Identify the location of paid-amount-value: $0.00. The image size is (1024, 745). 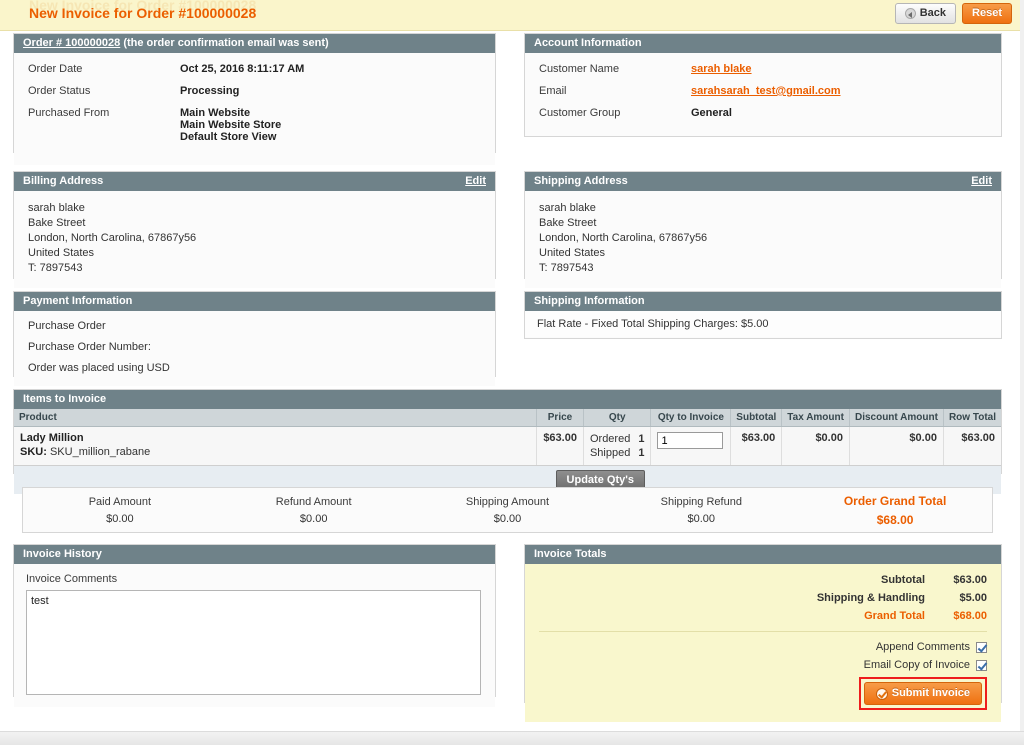
(120, 518).